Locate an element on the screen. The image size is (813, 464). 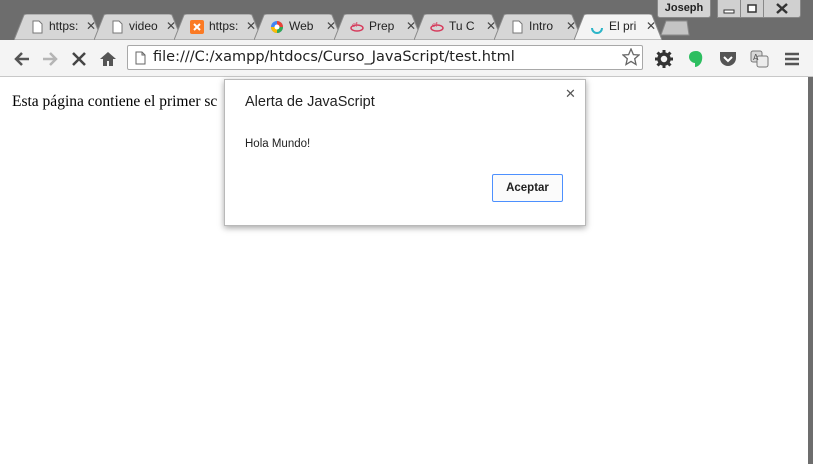
tab-title: Intro is located at coordinates (541, 26).